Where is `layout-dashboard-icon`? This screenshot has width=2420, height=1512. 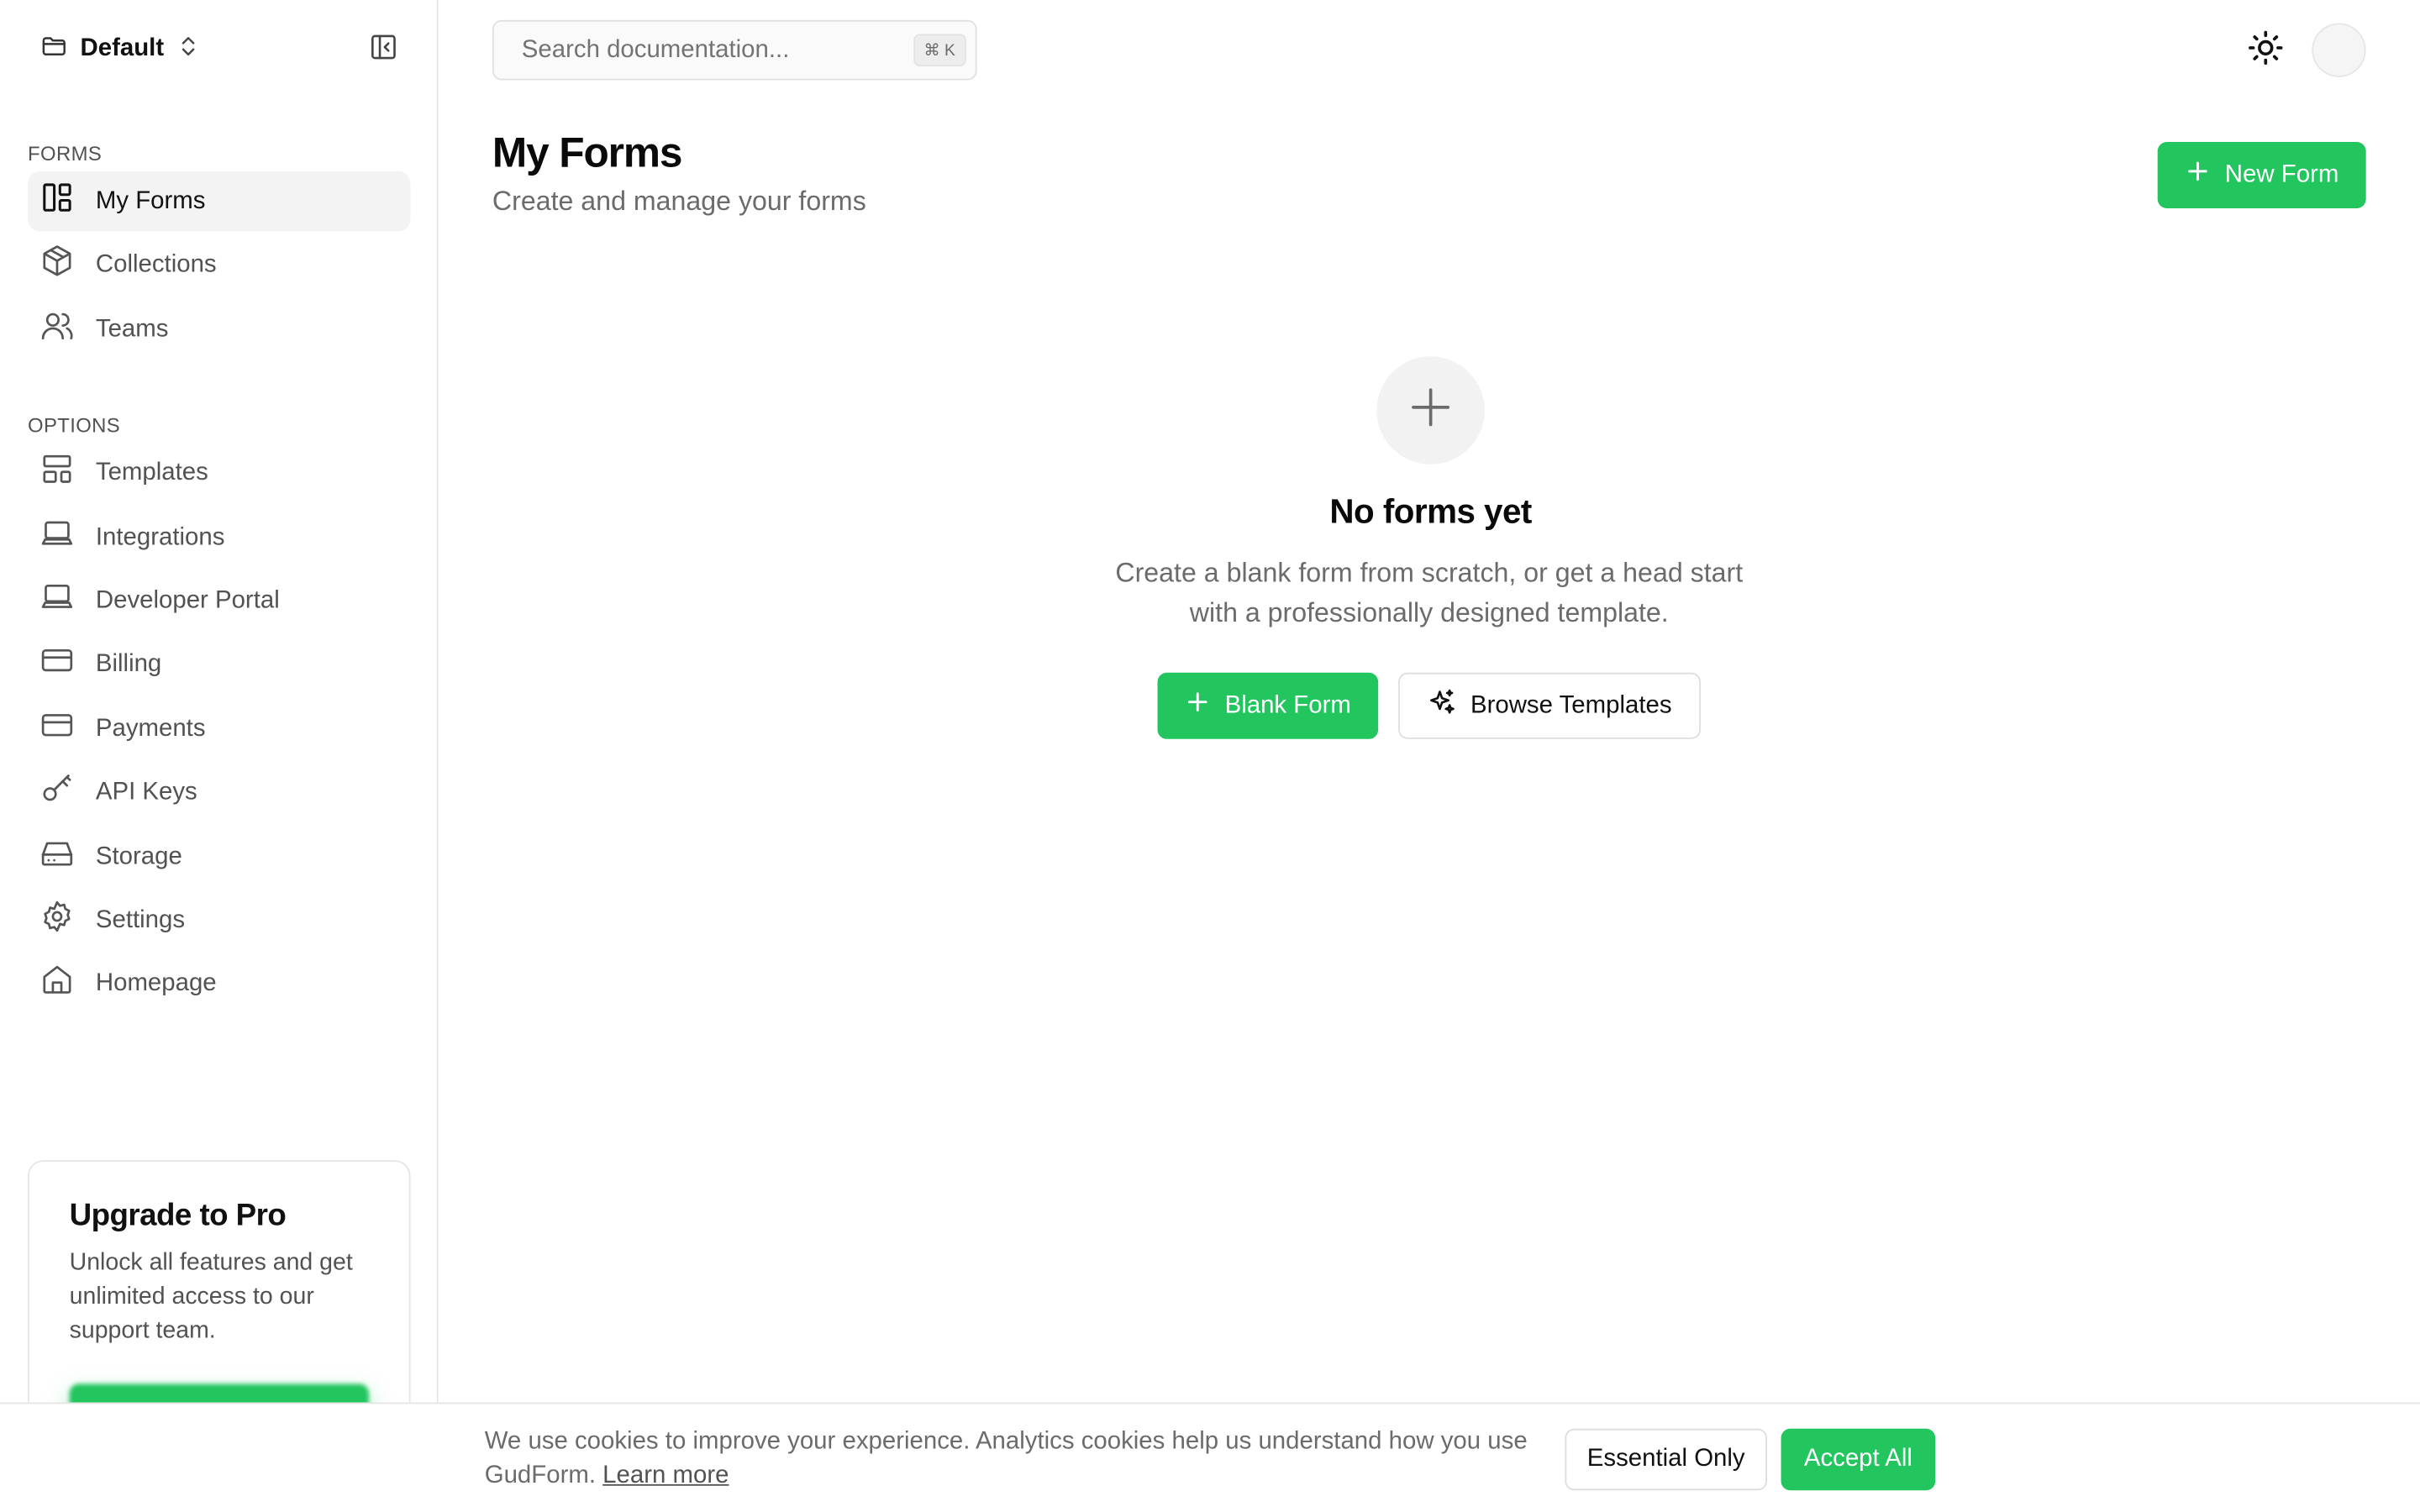
layout-dashboard-icon is located at coordinates (57, 202).